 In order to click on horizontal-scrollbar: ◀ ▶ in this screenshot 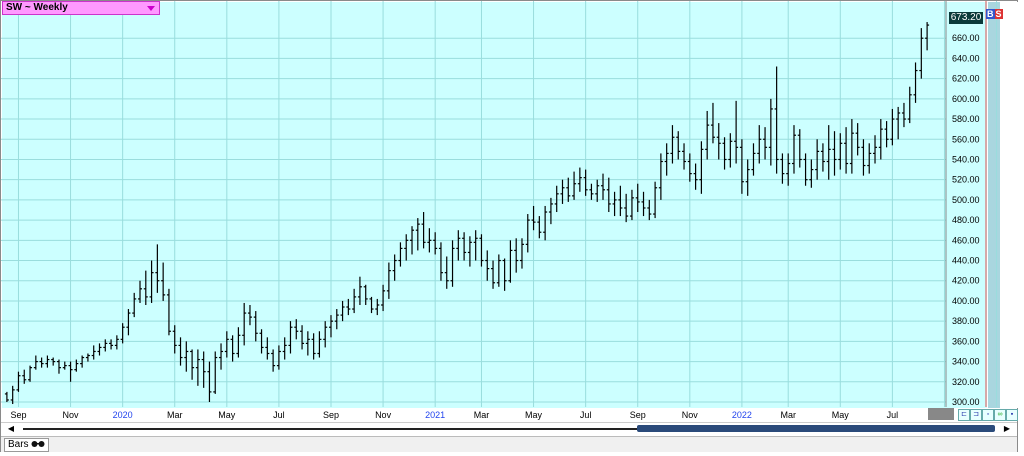, I will do `click(509, 428)`.